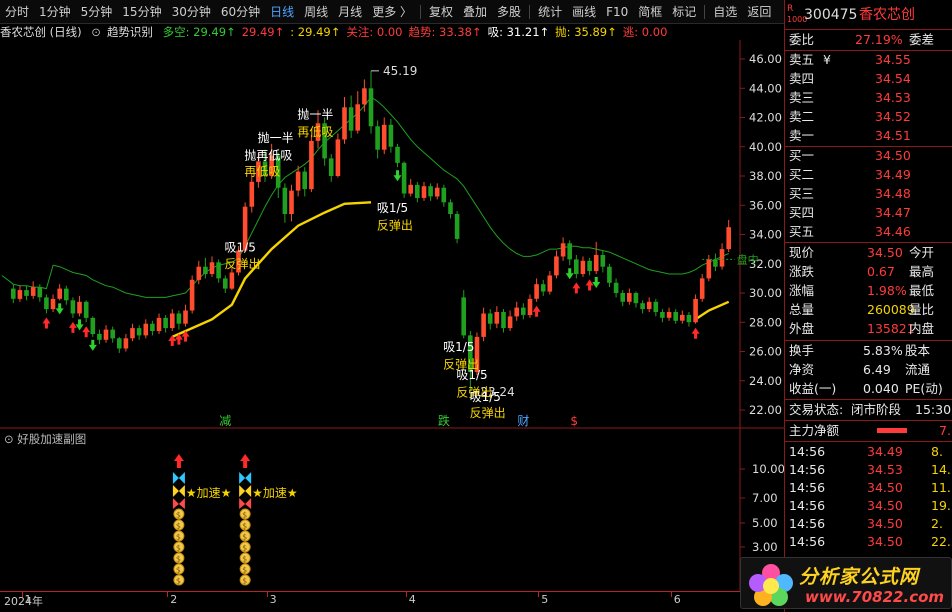  Describe the element at coordinates (271, 269) in the screenshot. I see `low-buy-line` at that location.